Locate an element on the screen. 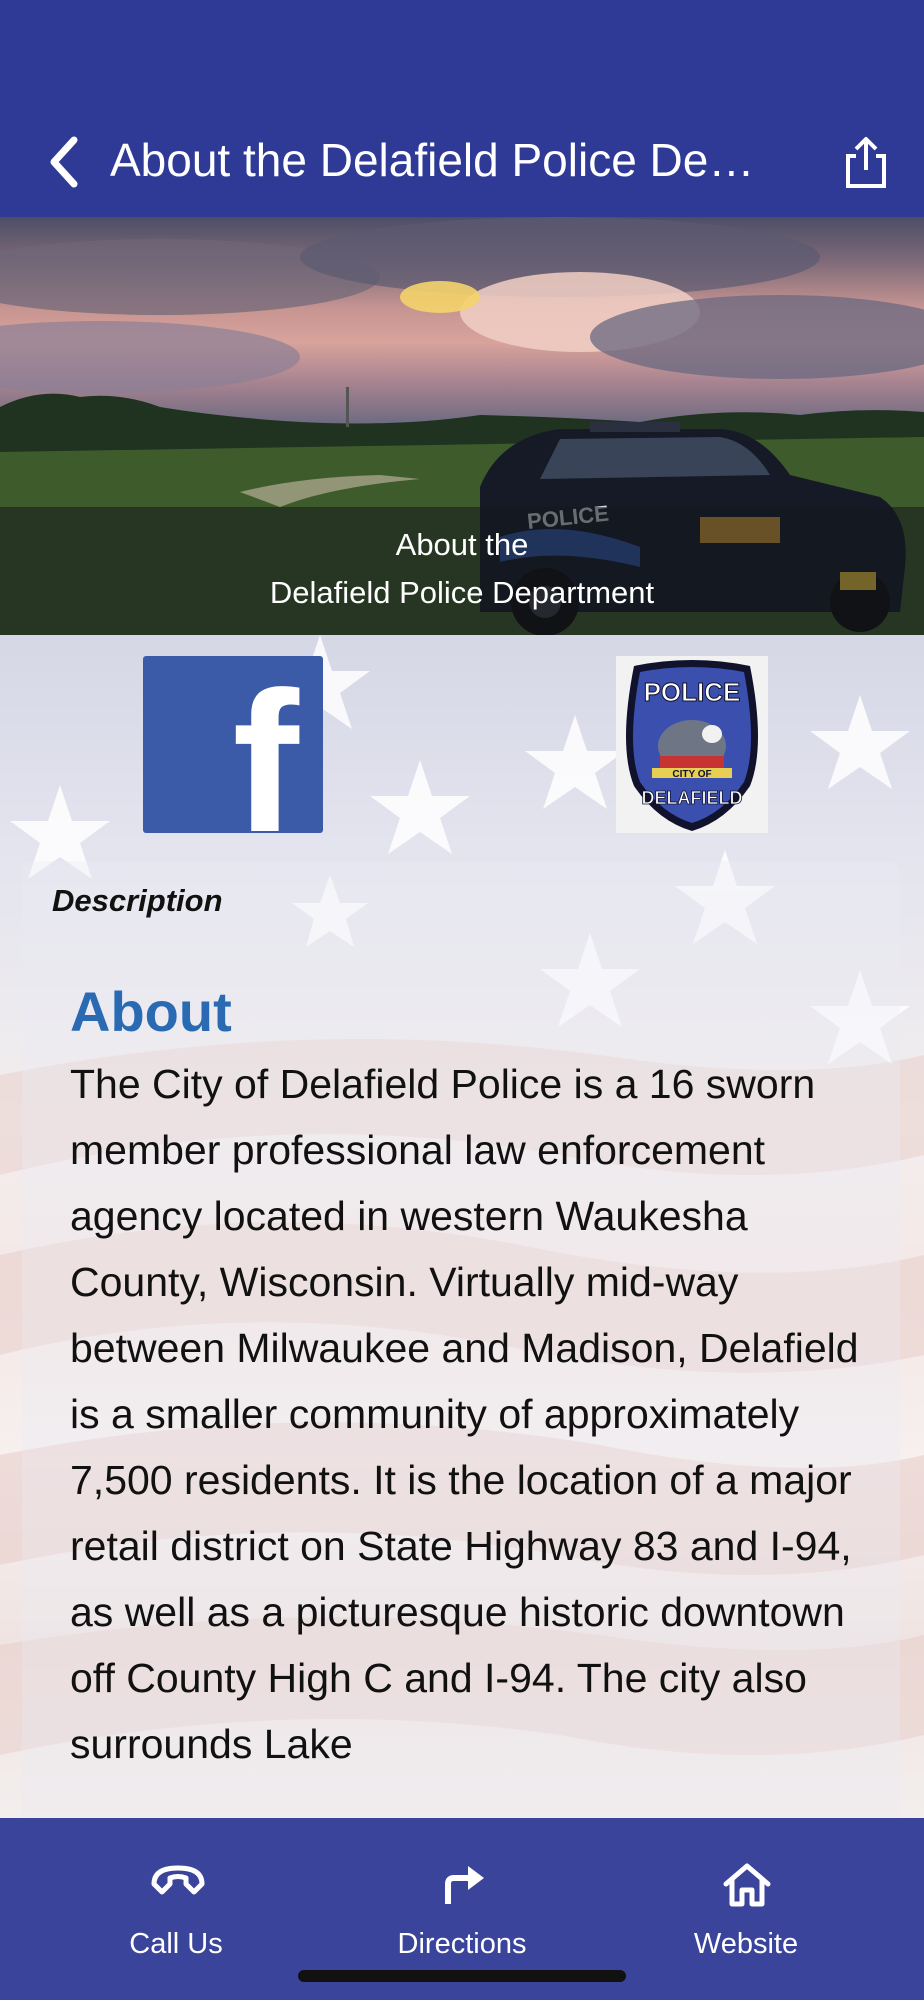 The width and height of the screenshot is (924, 2000). share-button is located at coordinates (866, 162).